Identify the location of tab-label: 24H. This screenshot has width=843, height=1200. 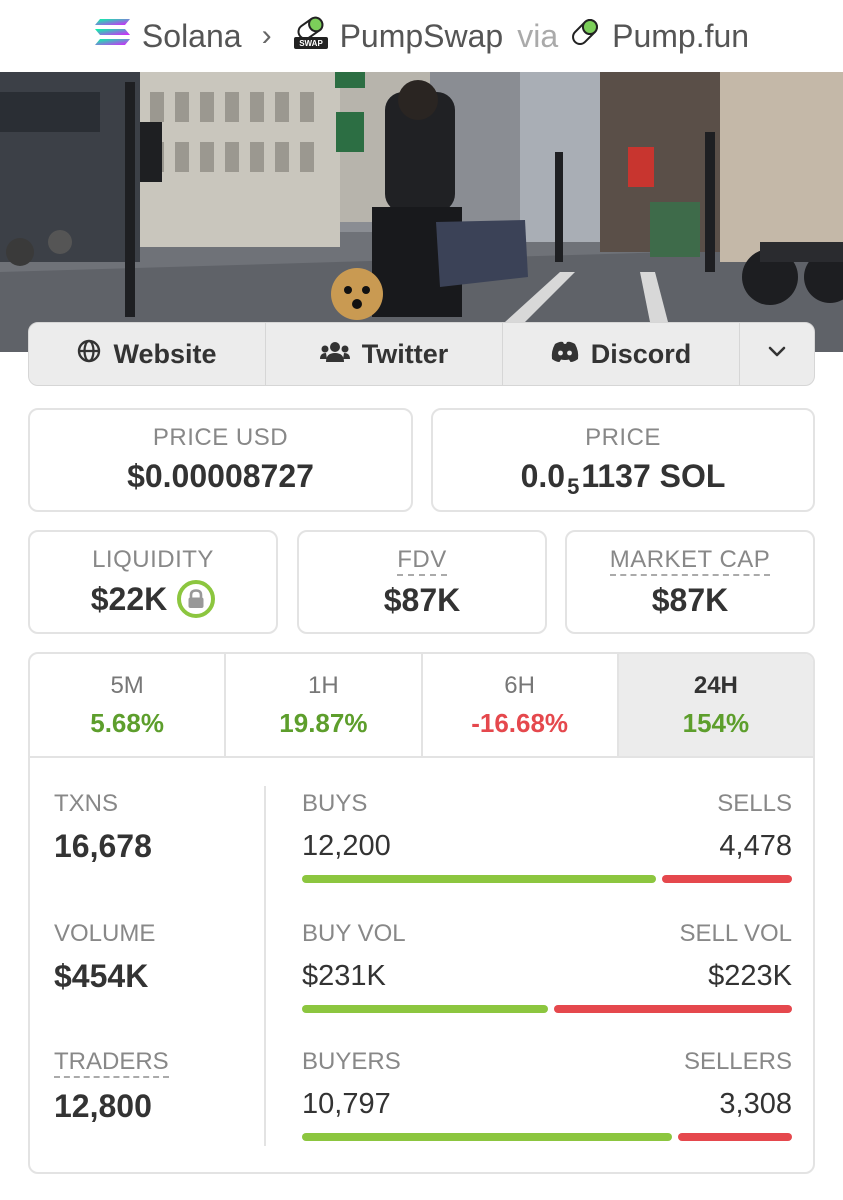
(715, 685).